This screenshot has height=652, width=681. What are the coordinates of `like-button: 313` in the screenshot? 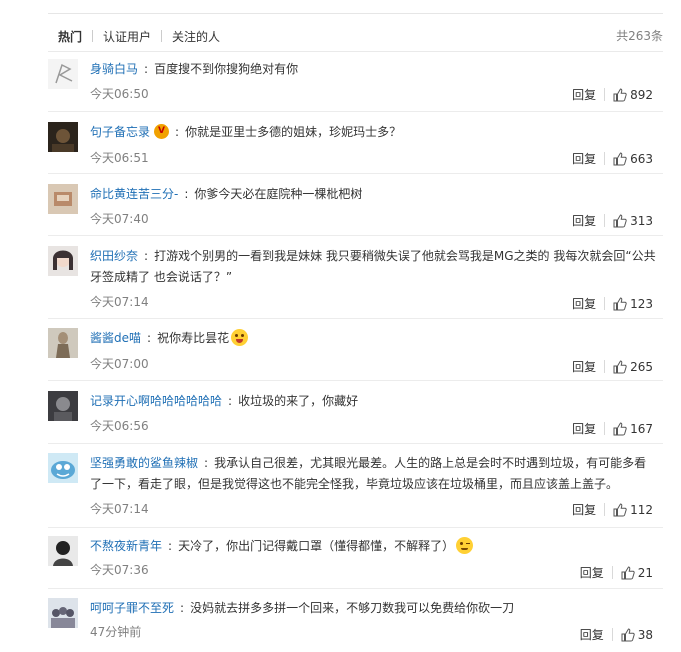 It's located at (633, 221).